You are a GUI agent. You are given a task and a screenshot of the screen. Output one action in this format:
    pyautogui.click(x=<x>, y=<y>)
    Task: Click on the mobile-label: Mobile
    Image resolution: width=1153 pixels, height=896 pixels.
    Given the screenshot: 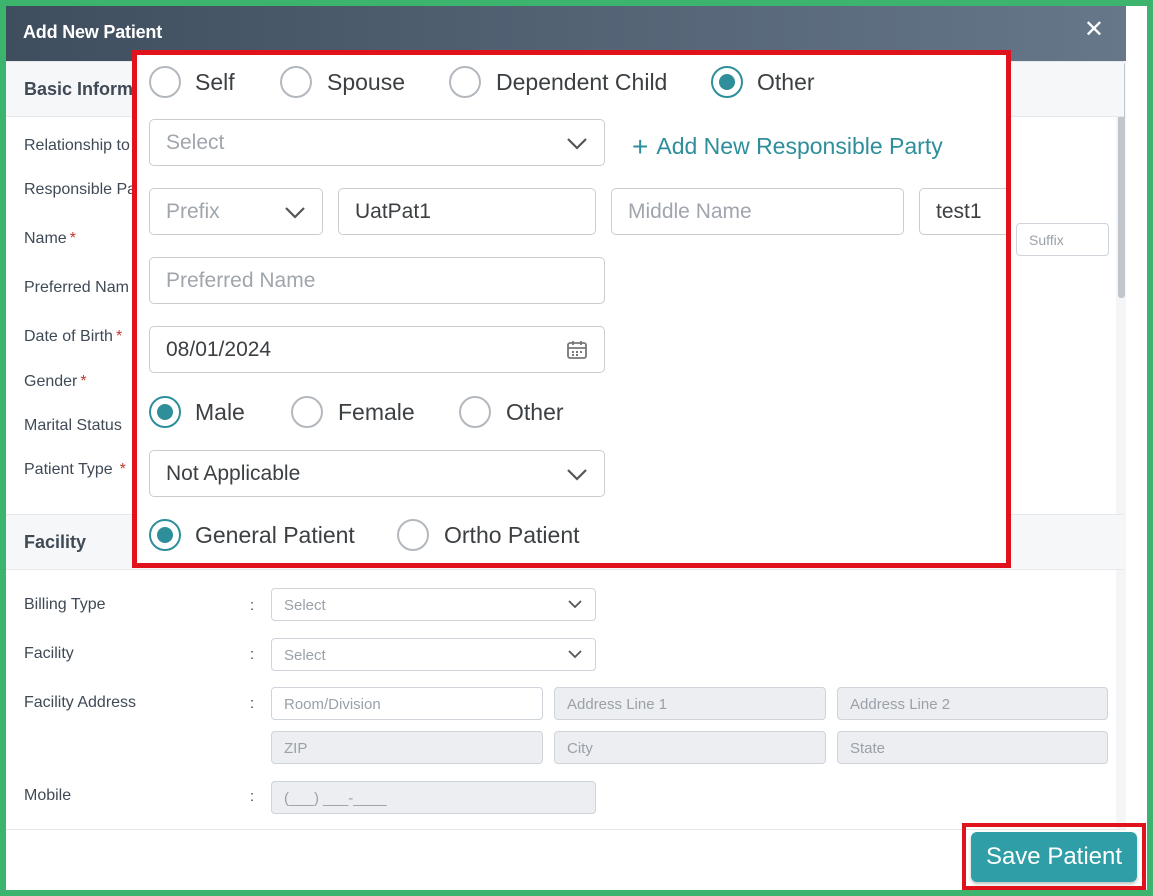 What is the action you would take?
    pyautogui.click(x=48, y=795)
    